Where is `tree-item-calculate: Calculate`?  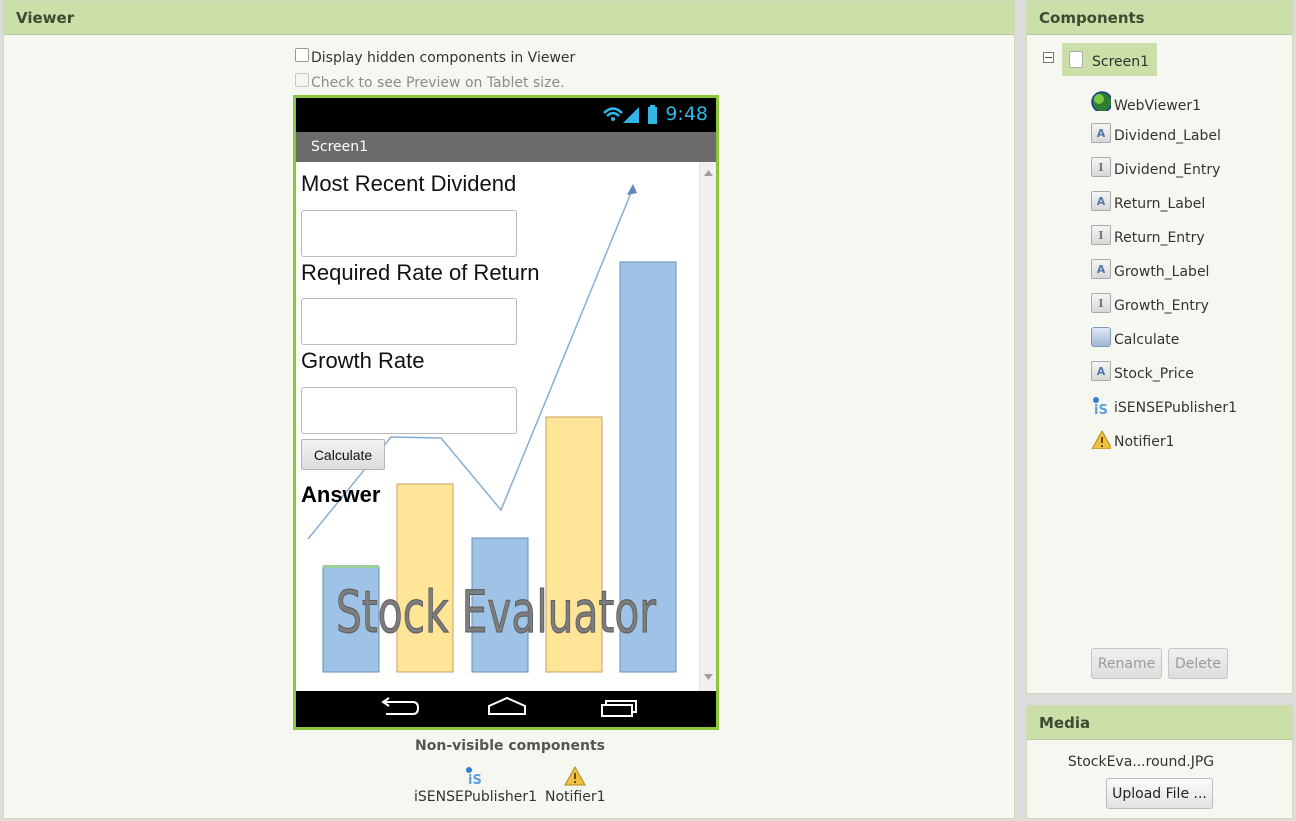
tree-item-calculate: Calculate is located at coordinates (1135, 337).